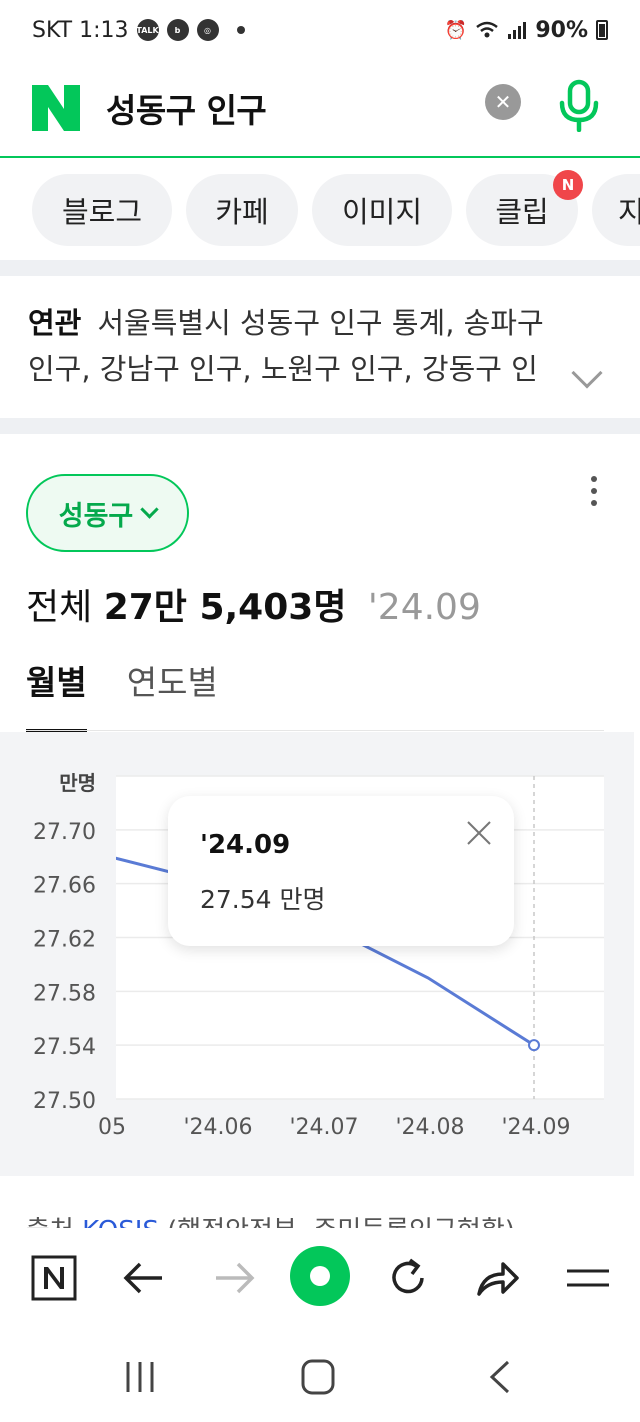  I want to click on tab-divider, so click(315, 730).